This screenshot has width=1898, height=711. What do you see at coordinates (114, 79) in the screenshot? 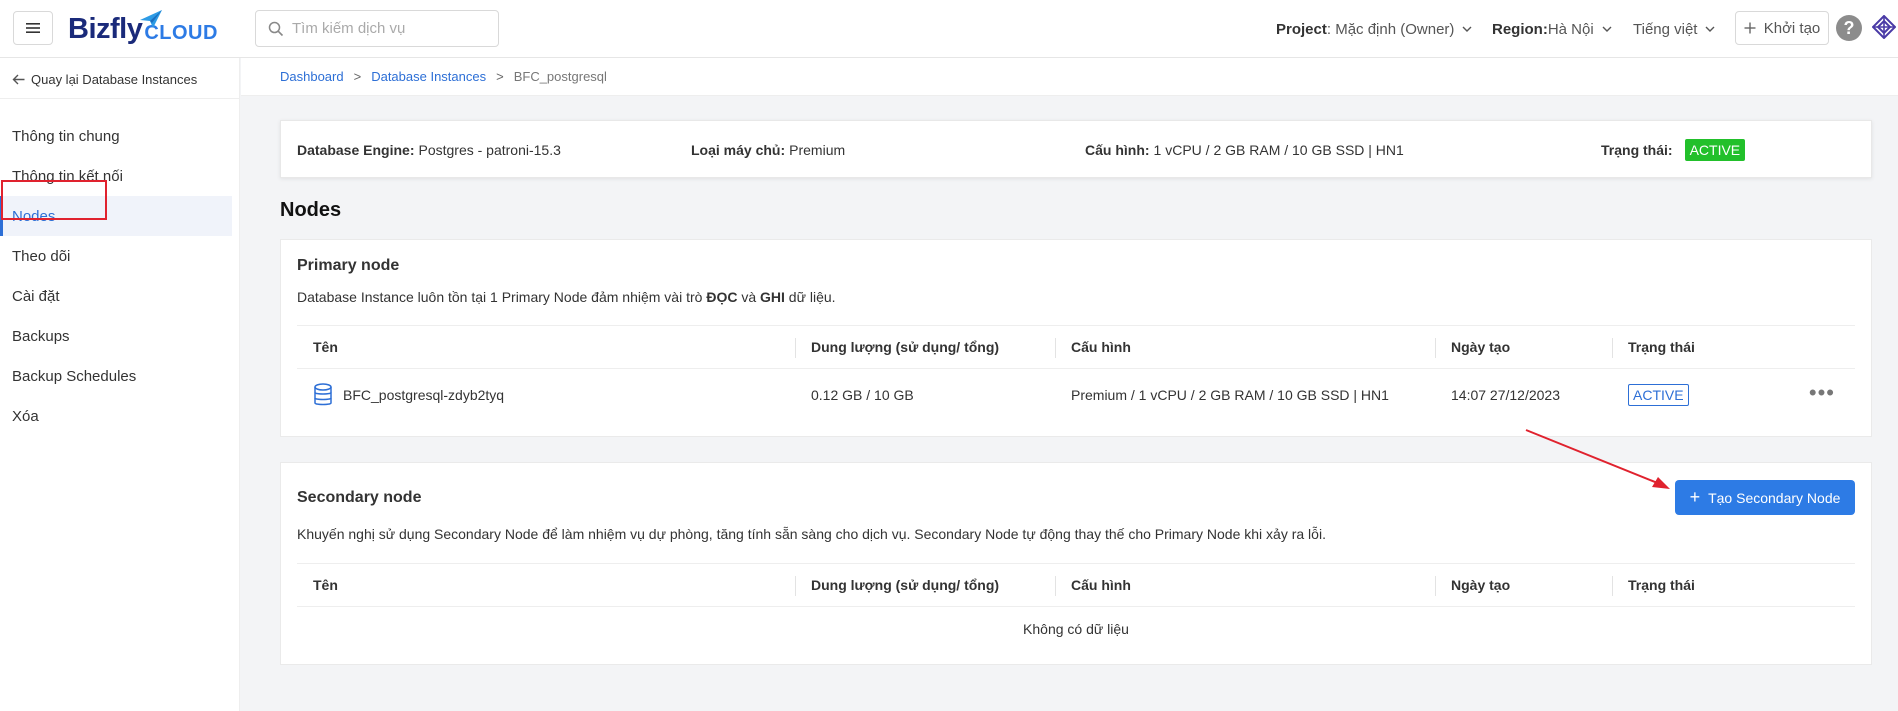
I see `back-label: Quay lại Database Instances` at bounding box center [114, 79].